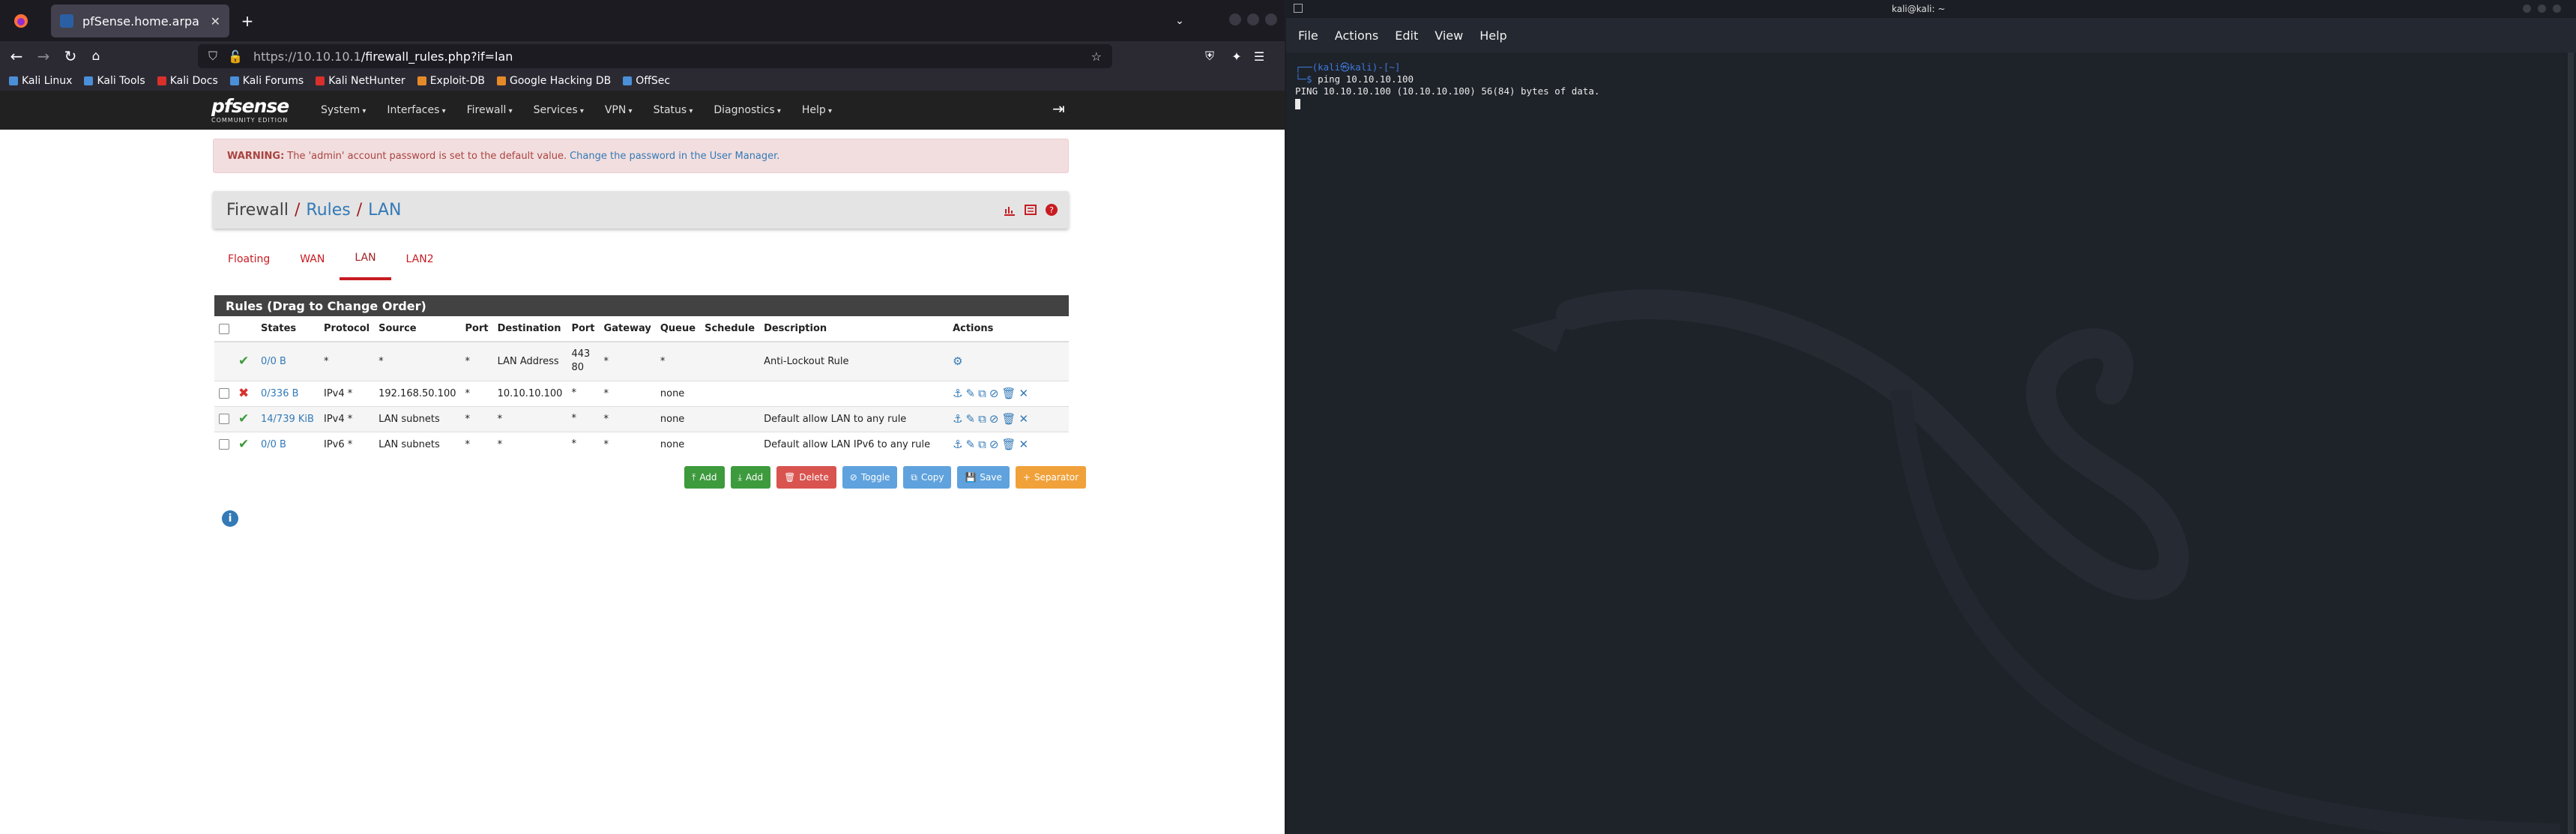 Image resolution: width=2576 pixels, height=834 pixels. What do you see at coordinates (558, 110) in the screenshot?
I see `menu-services: Services` at bounding box center [558, 110].